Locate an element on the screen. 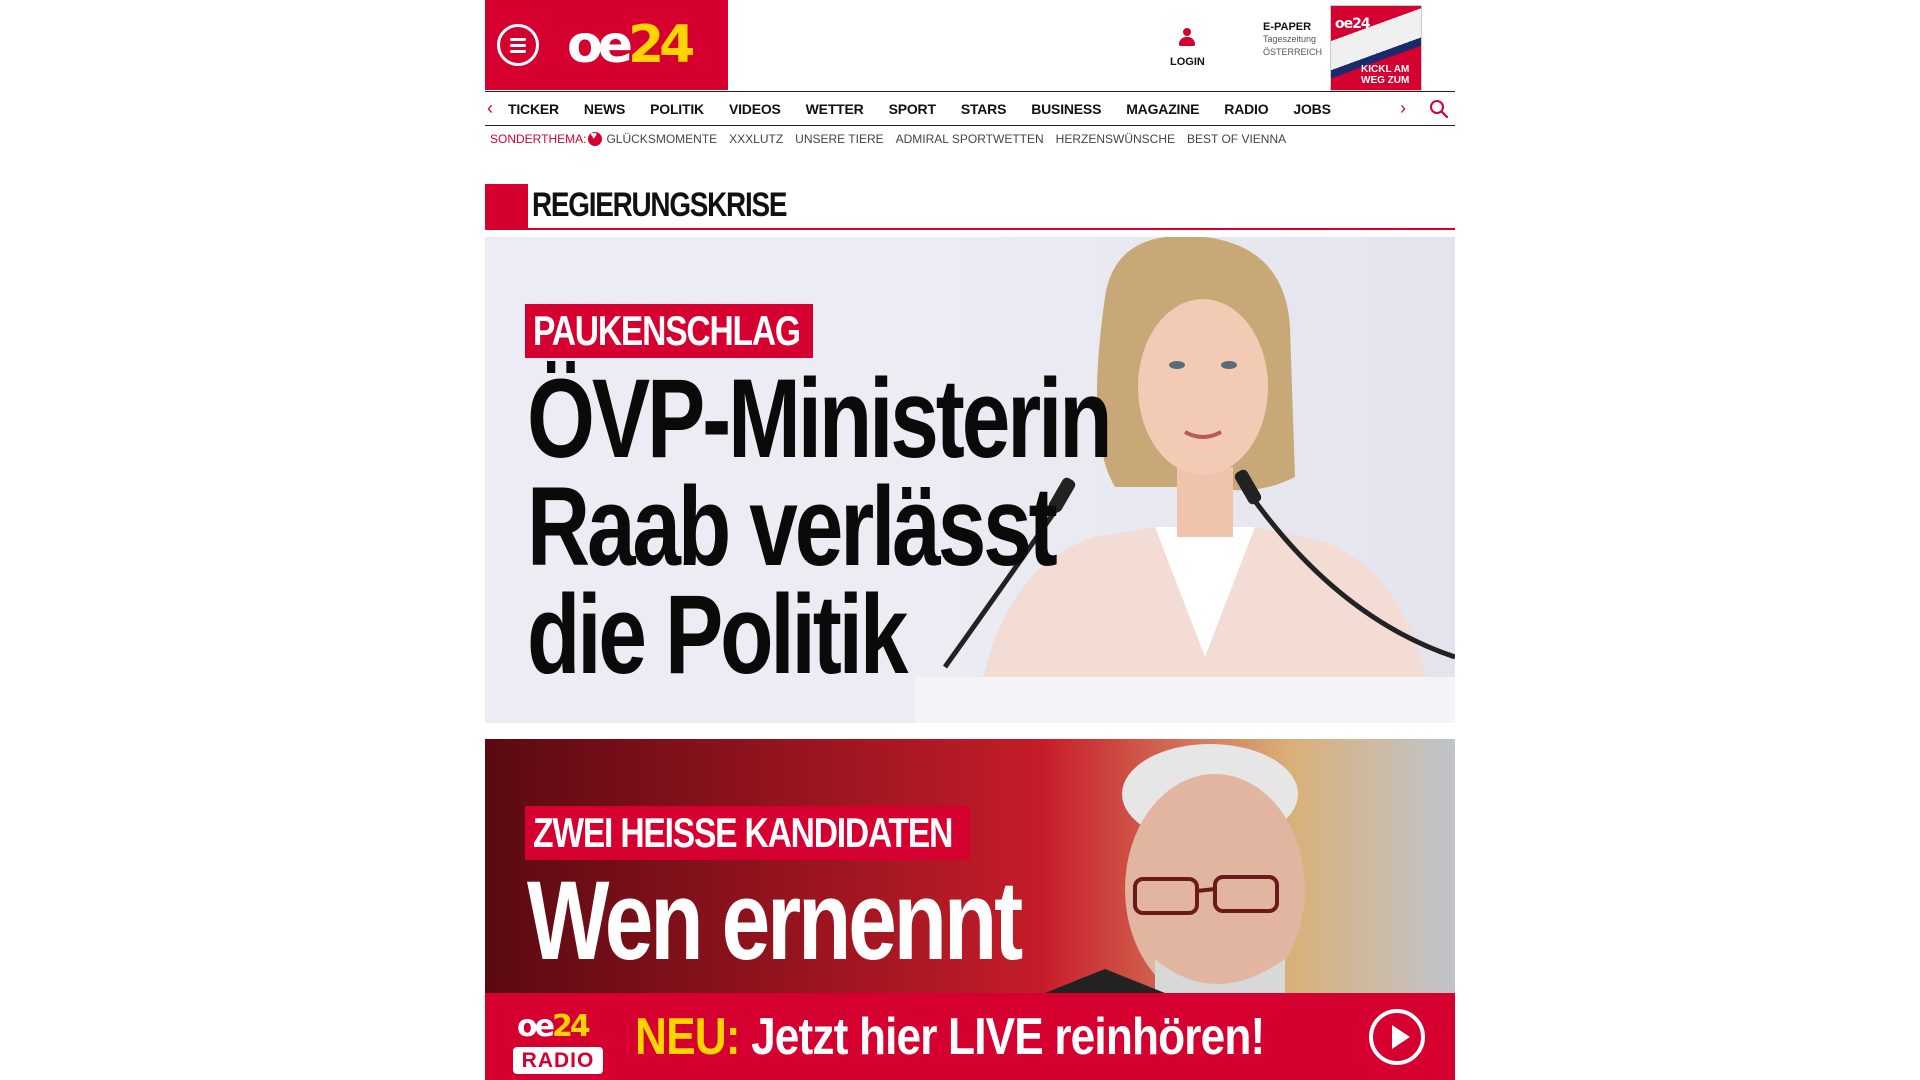 This screenshot has width=1920, height=1080. radio-logo-oe: oe is located at coordinates (536, 1026).